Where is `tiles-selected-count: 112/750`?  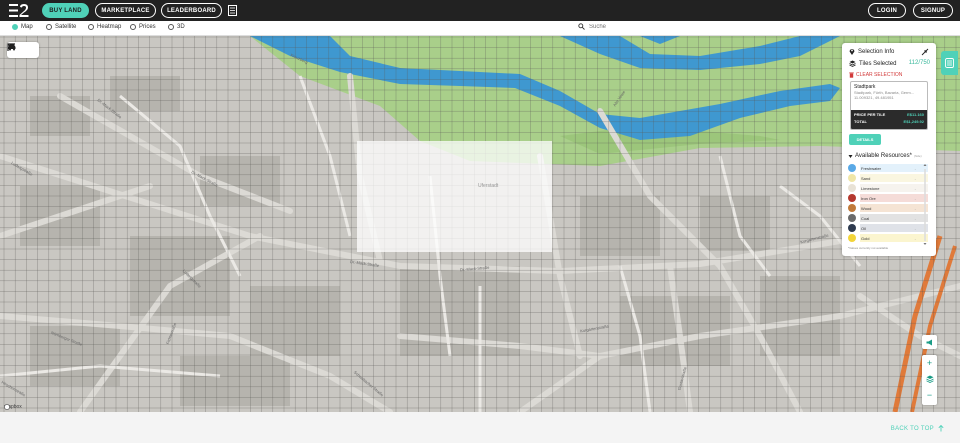 tiles-selected-count: 112/750 is located at coordinates (919, 63).